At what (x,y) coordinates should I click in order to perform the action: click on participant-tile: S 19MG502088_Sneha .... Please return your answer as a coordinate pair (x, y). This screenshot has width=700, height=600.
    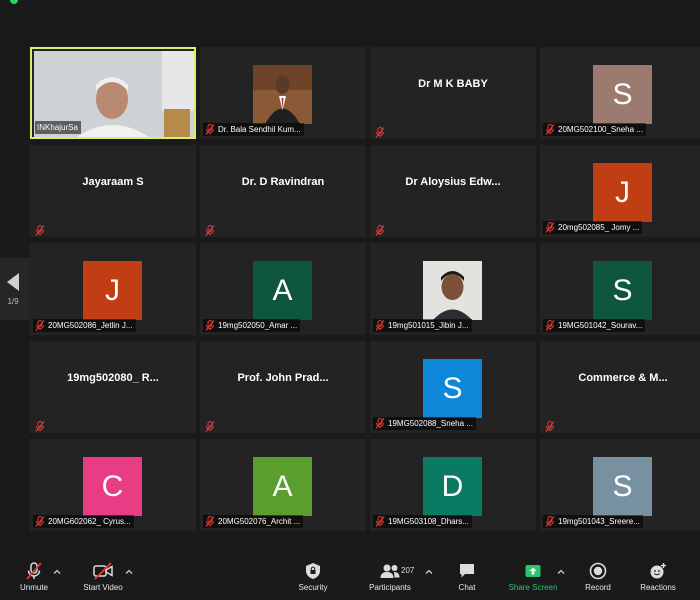
    Looking at the image, I should click on (453, 387).